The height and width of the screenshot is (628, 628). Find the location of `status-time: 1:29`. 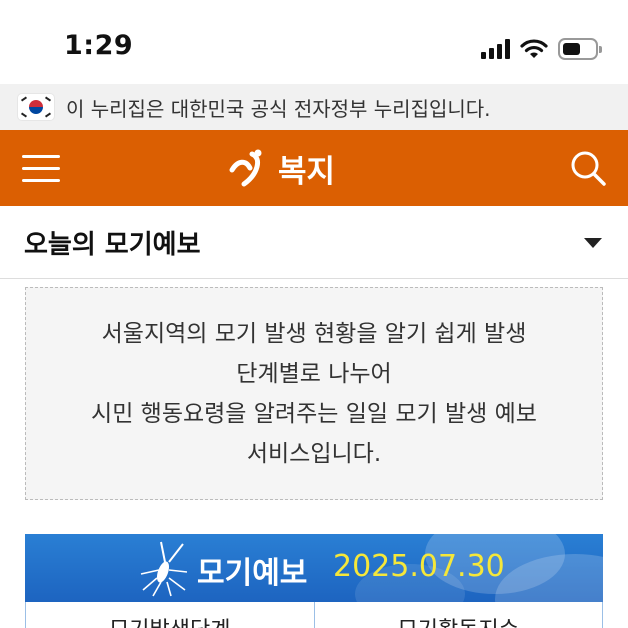

status-time: 1:29 is located at coordinates (99, 45).